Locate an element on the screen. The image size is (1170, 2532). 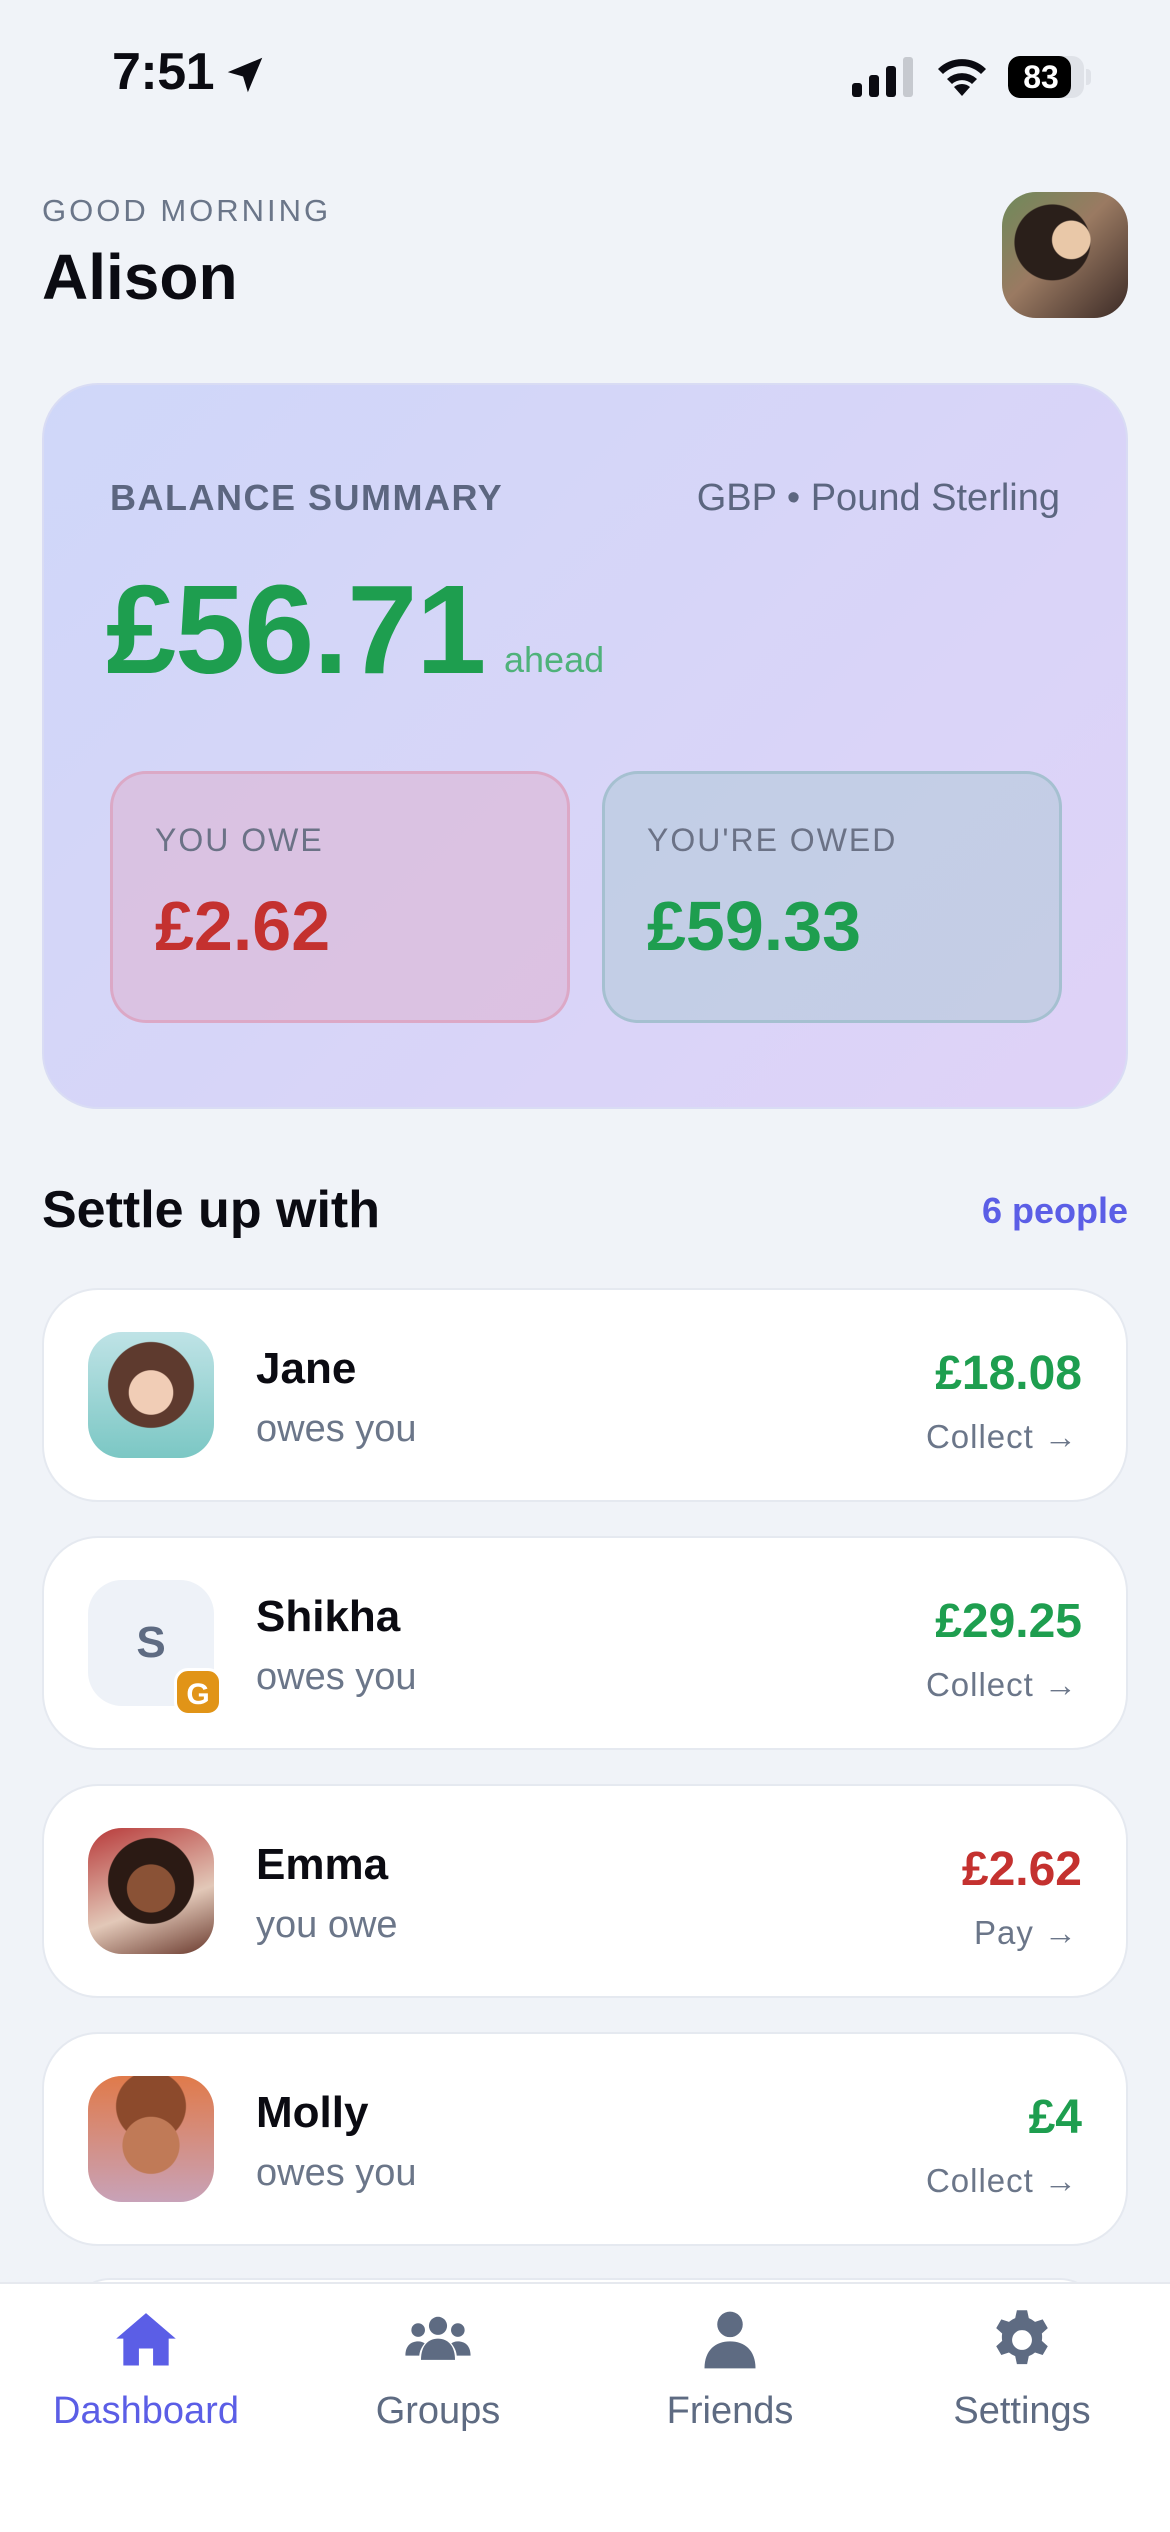
person-card-emma: Emma you owe £2.62 Pay → is located at coordinates (585, 1891).